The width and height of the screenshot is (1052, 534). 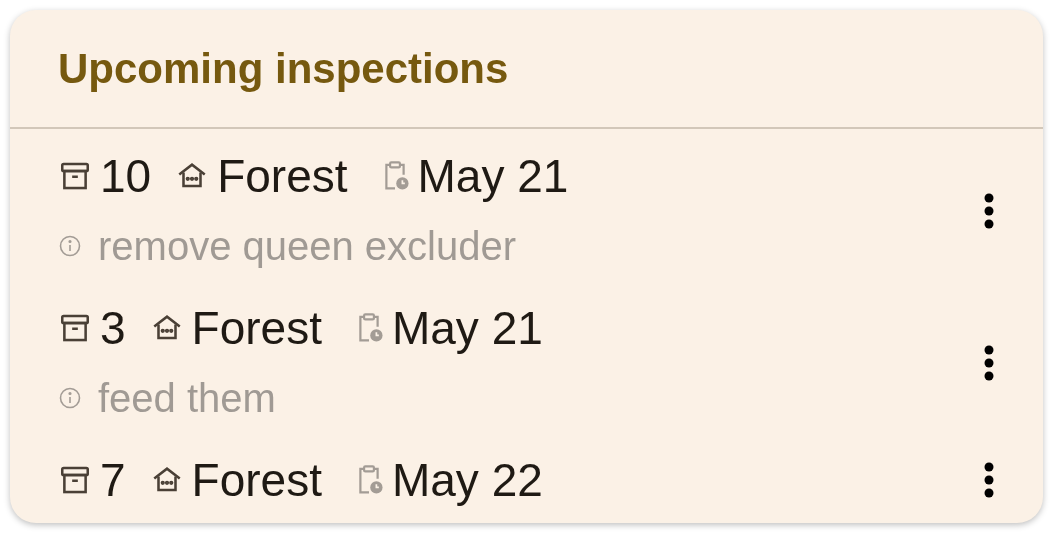 What do you see at coordinates (126, 176) in the screenshot?
I see `hive-number: 10` at bounding box center [126, 176].